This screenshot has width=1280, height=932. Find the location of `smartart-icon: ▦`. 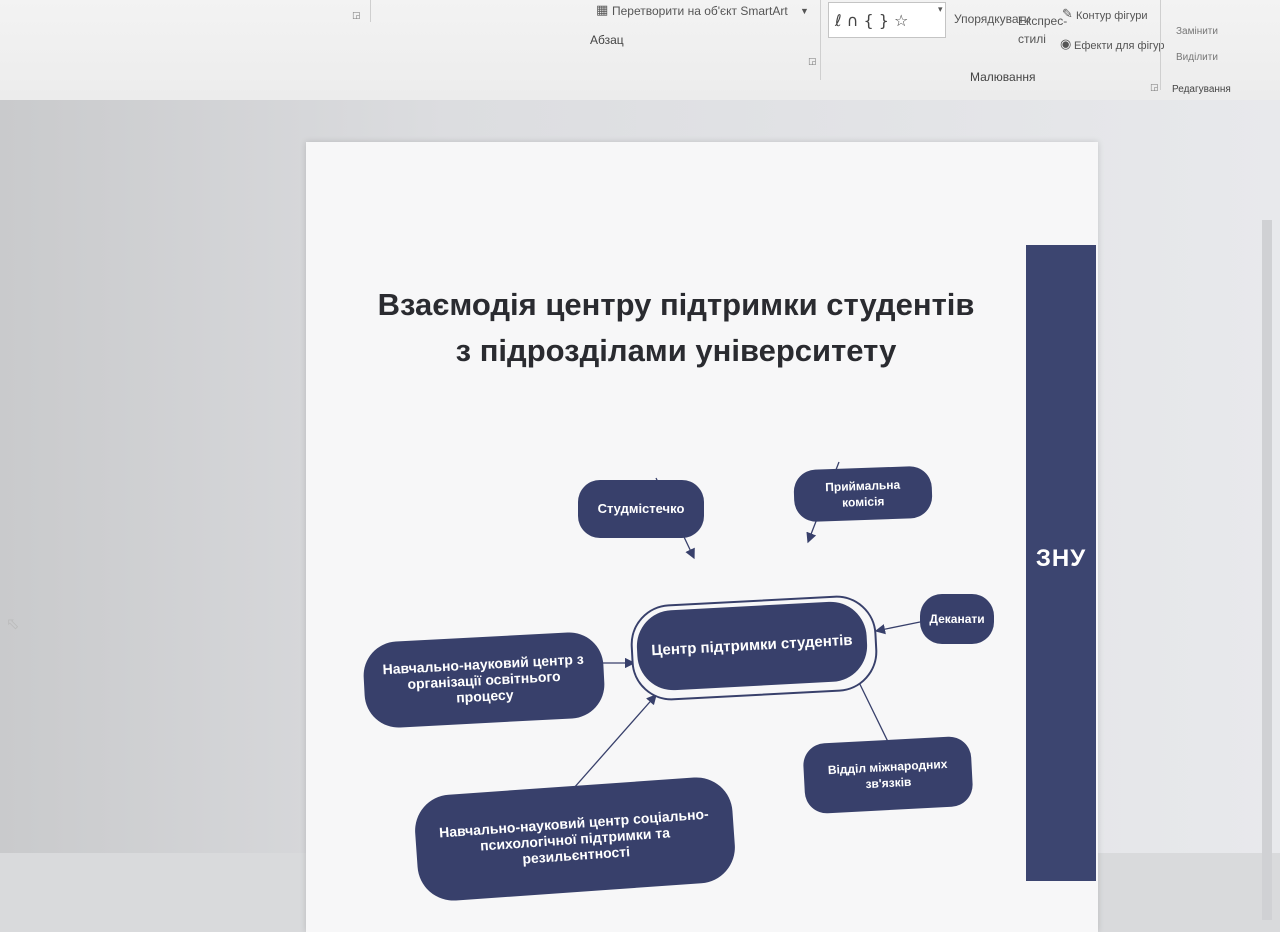

smartart-icon: ▦ is located at coordinates (602, 10).